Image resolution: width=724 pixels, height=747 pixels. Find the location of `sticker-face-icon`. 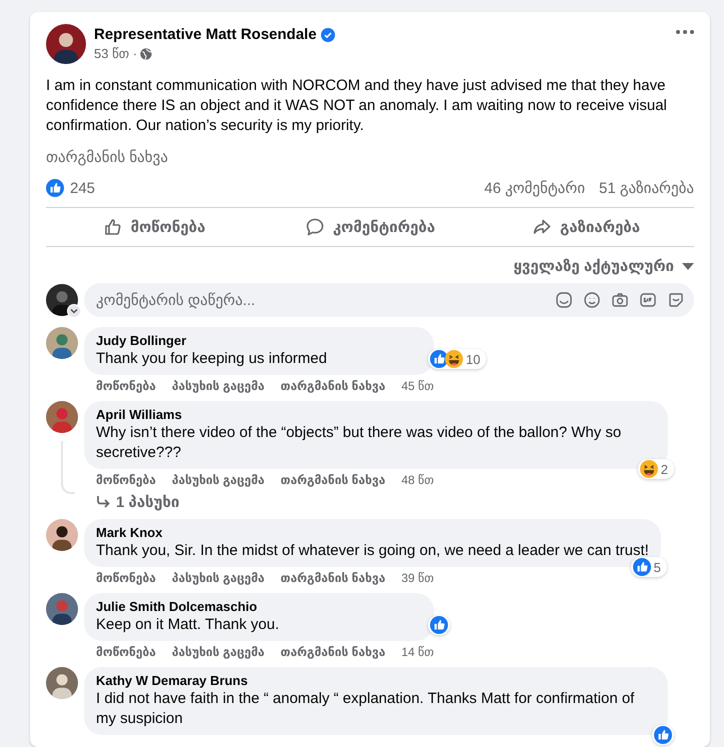

sticker-face-icon is located at coordinates (564, 300).